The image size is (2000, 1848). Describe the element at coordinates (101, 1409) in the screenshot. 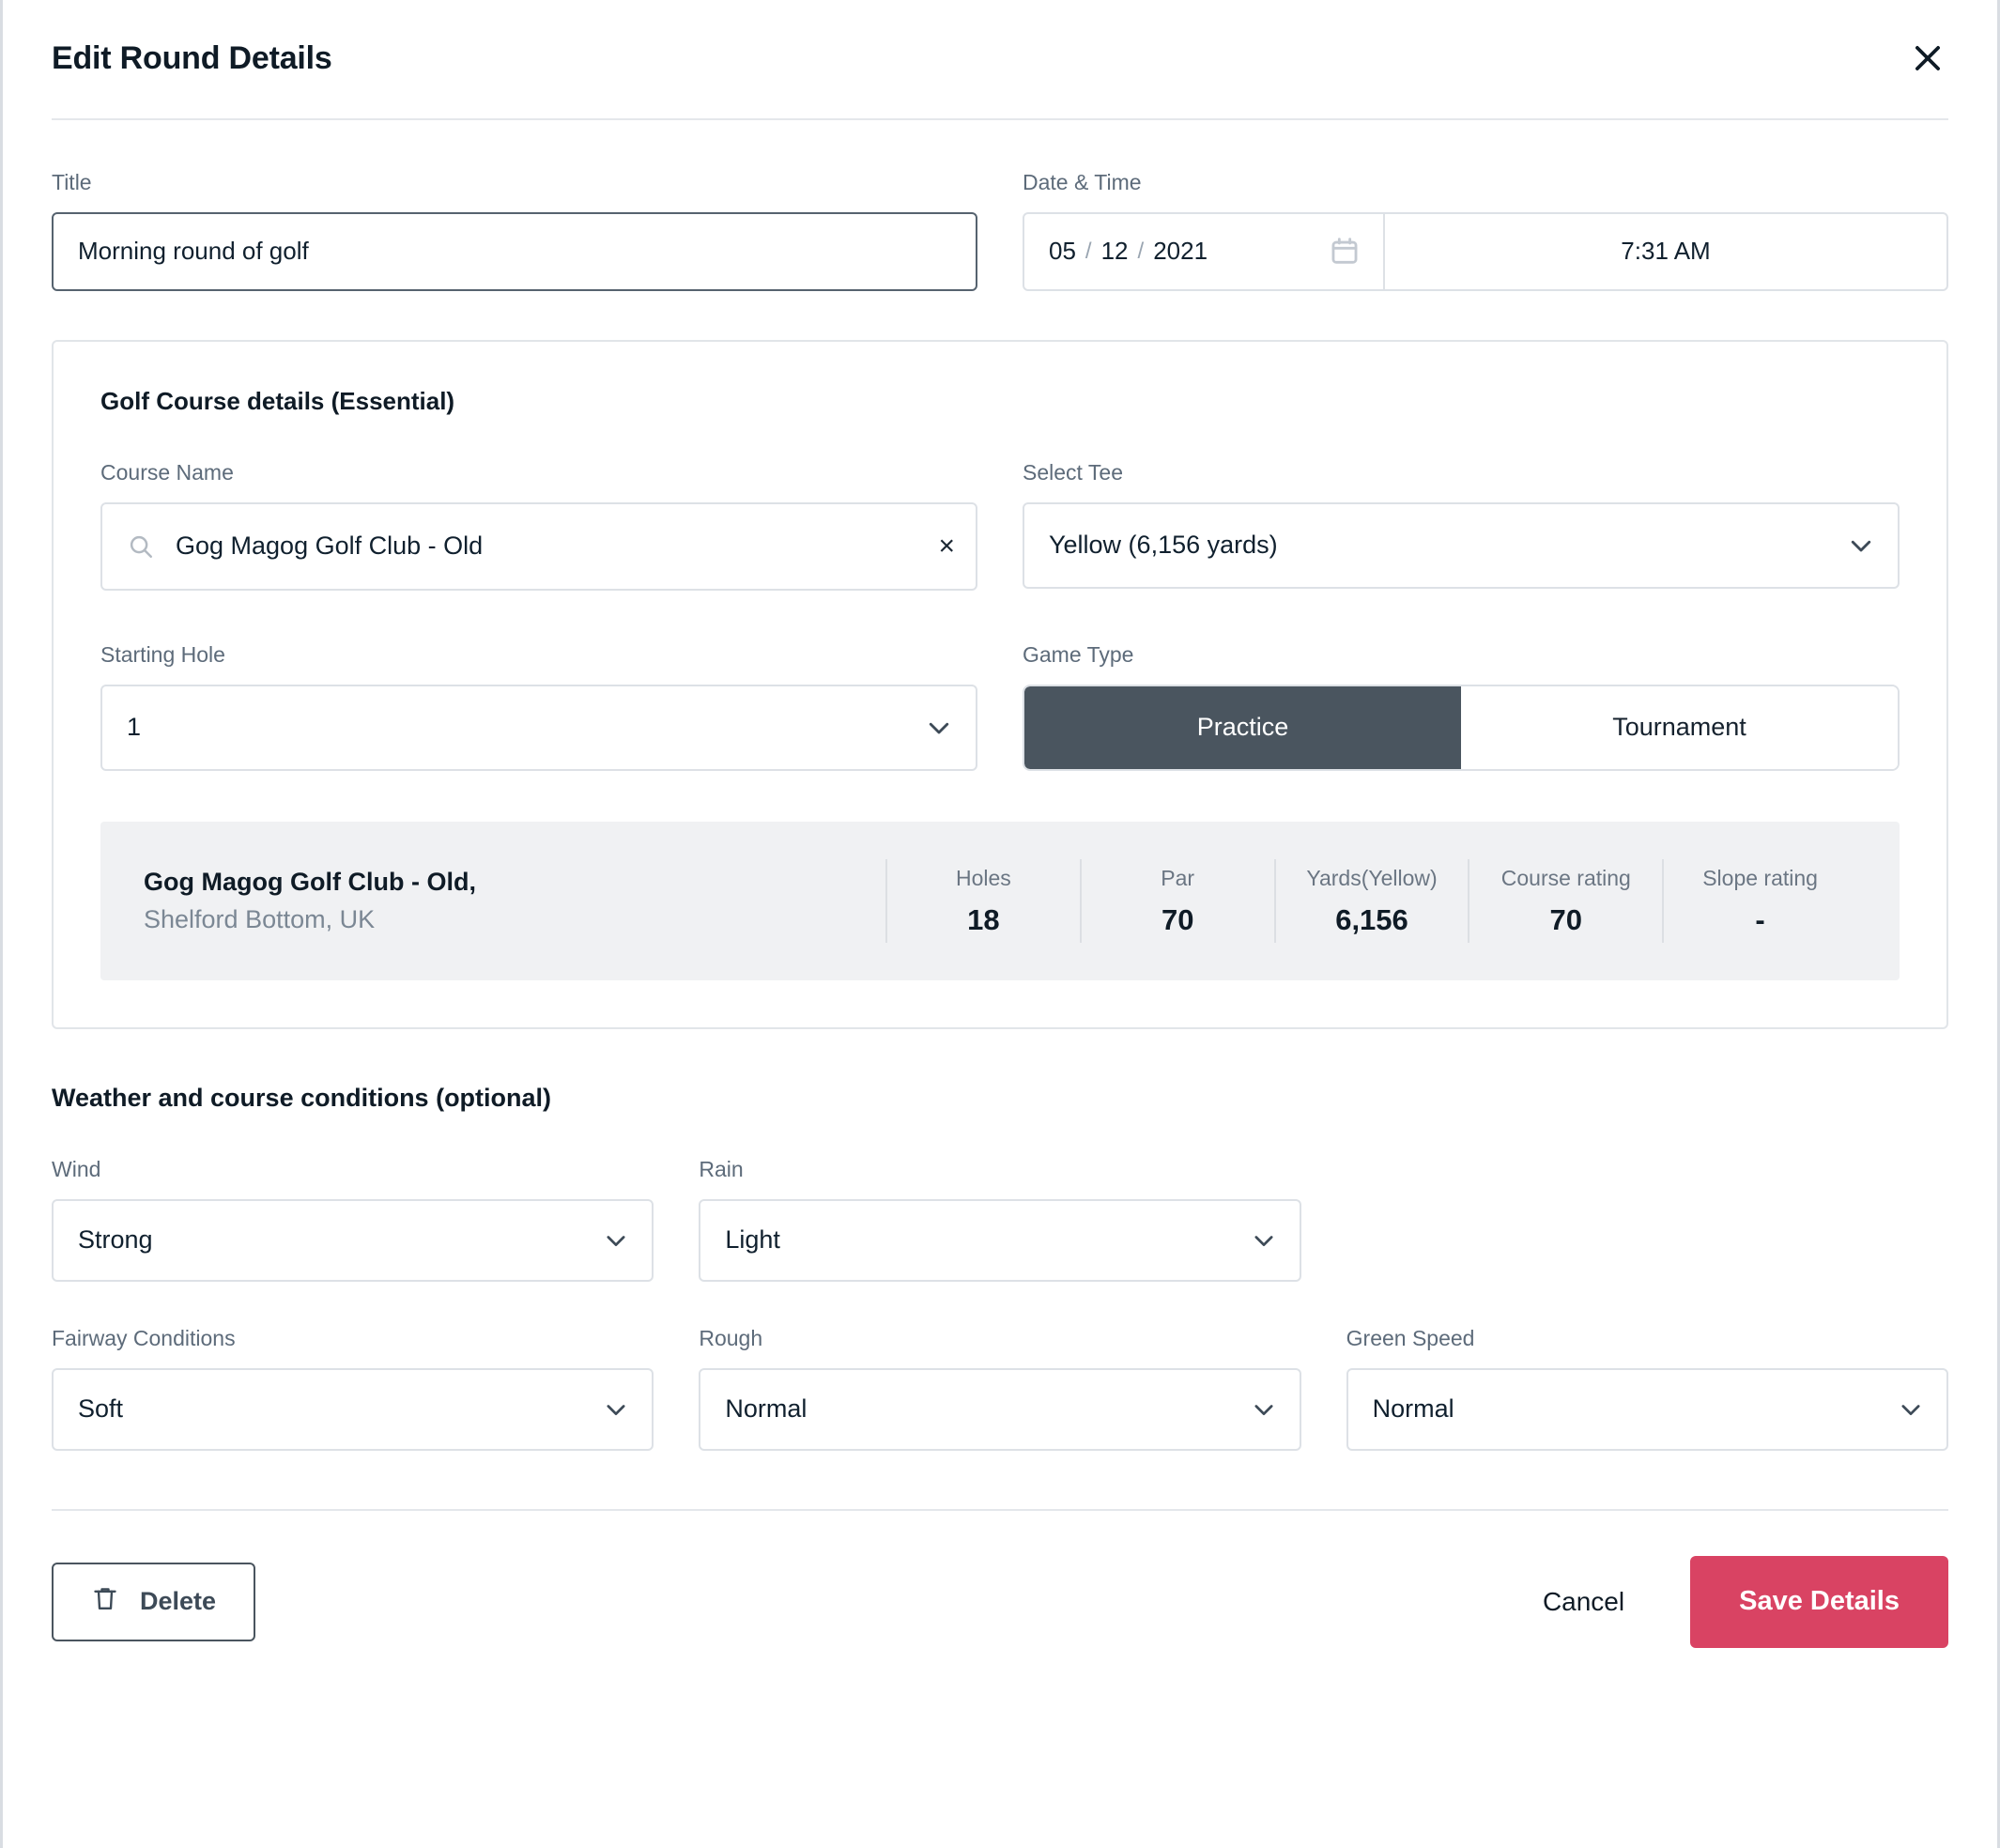

I see `fairway-conditions-value: Soft` at that location.